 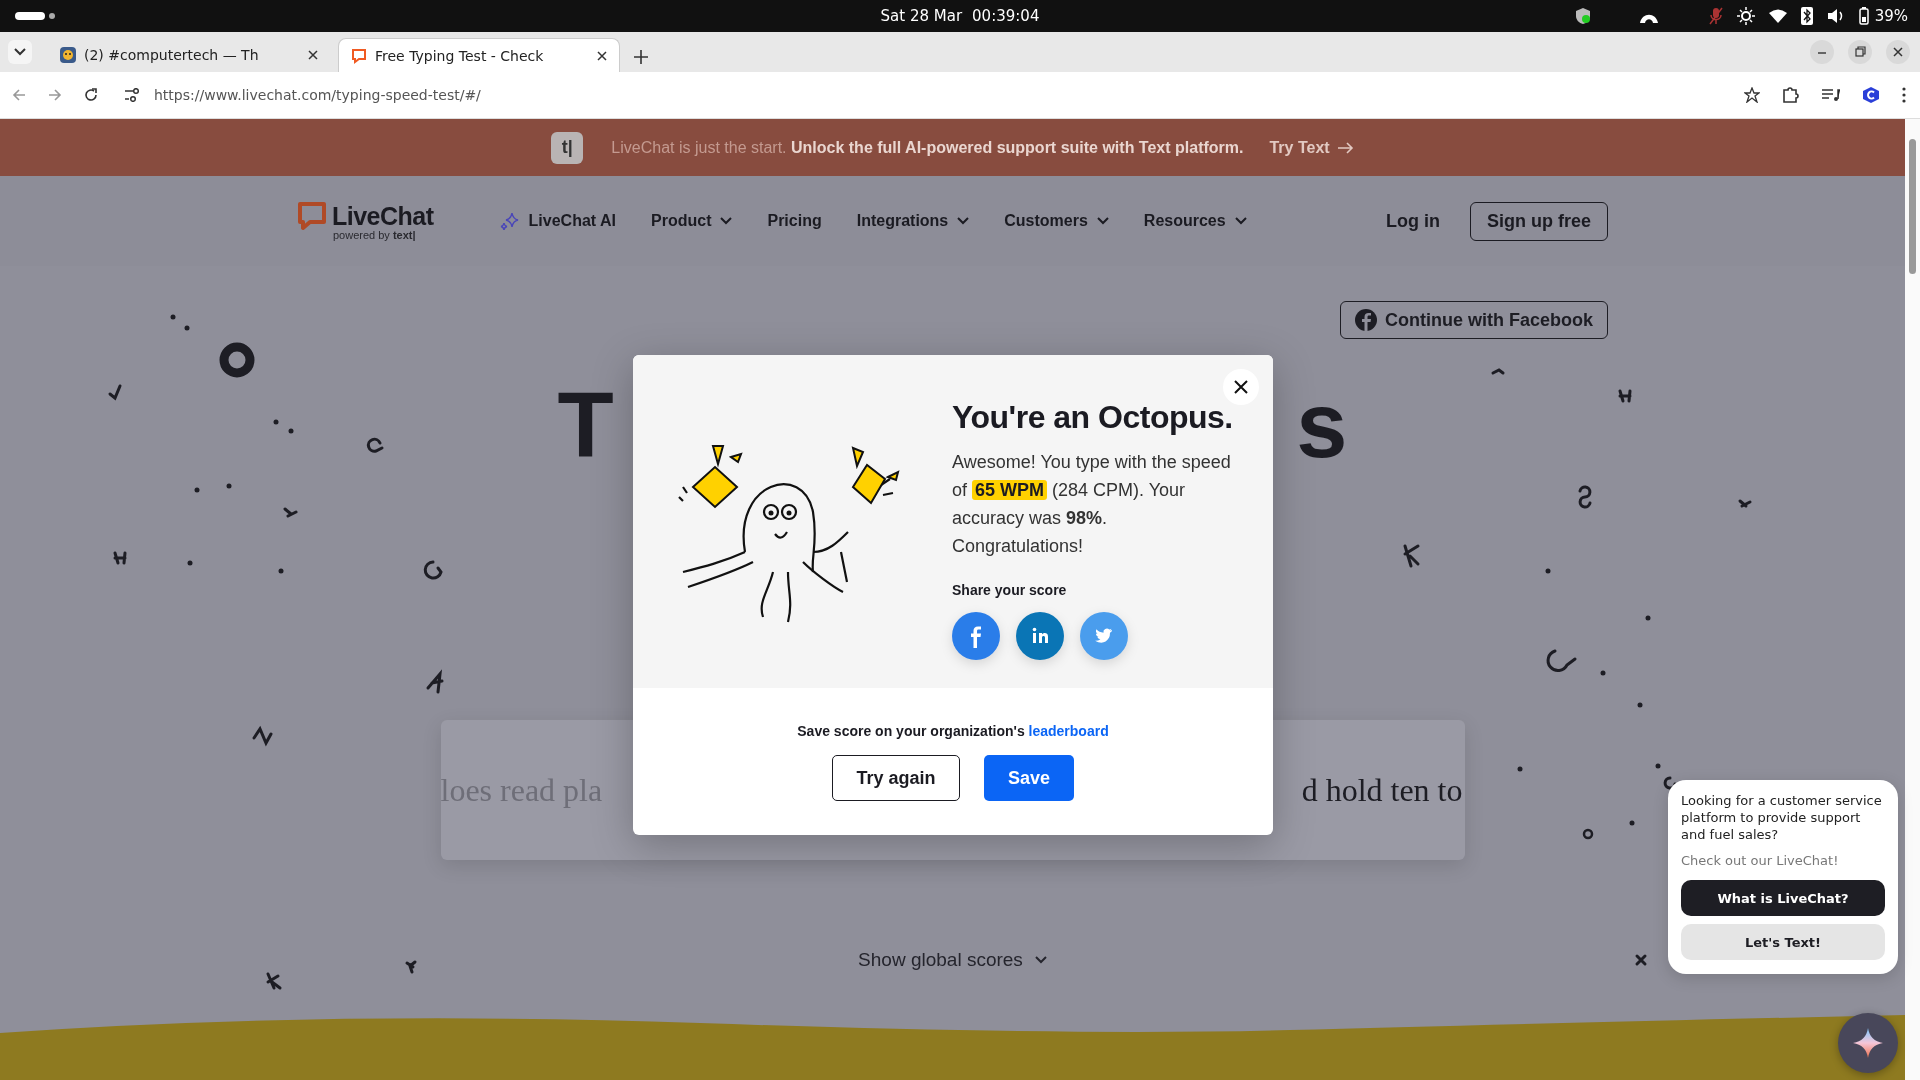 I want to click on upcoming-text: d hold ten to, so click(x=1382, y=790).